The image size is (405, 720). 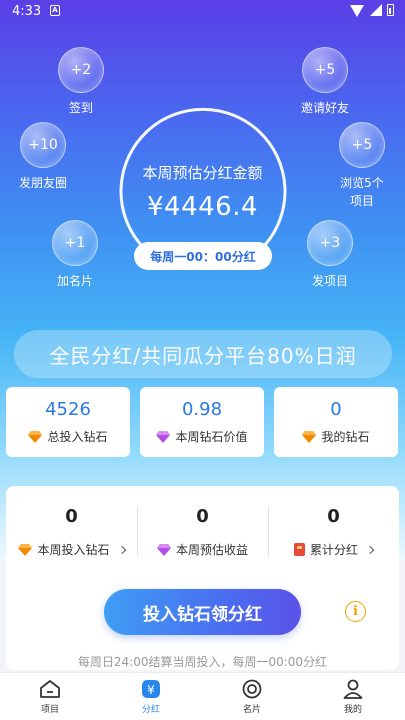 What do you see at coordinates (81, 70) in the screenshot?
I see `check-in-bubble: +2` at bounding box center [81, 70].